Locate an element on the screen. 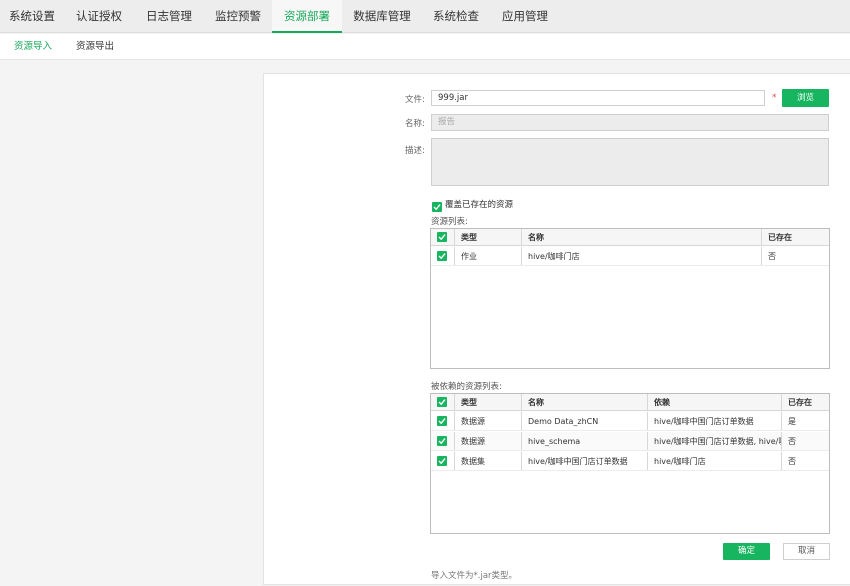  tab-logs: 日志管理 is located at coordinates (169, 16).